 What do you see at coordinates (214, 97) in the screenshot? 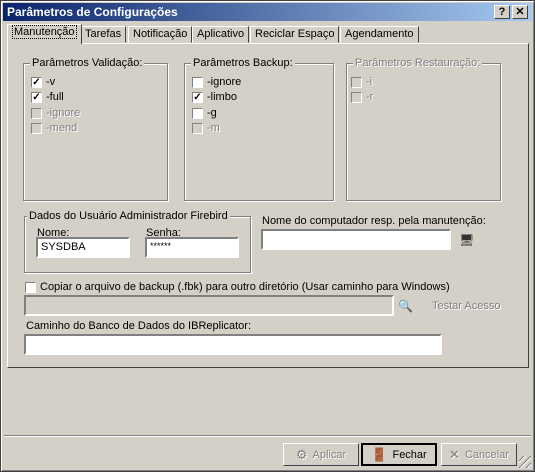
I see `checkbox-limbo: ✓ -limbo` at bounding box center [214, 97].